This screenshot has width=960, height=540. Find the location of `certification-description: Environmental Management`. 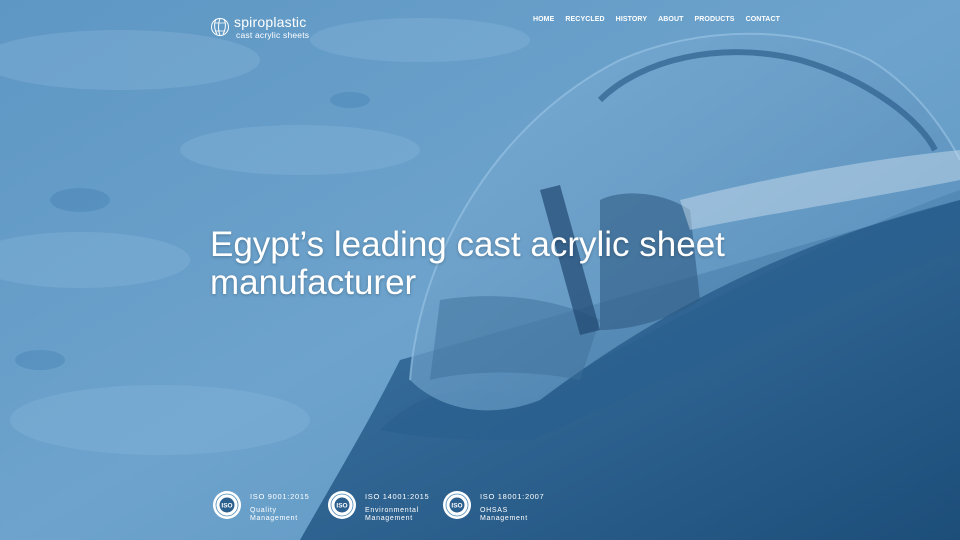

certification-description: Environmental Management is located at coordinates (392, 514).